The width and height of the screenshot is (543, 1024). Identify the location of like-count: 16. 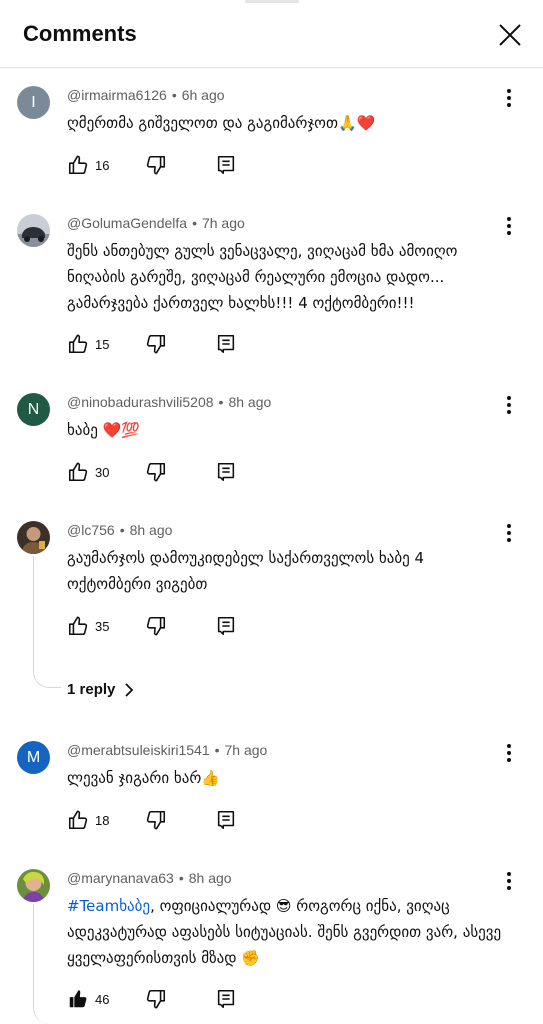
(102, 165).